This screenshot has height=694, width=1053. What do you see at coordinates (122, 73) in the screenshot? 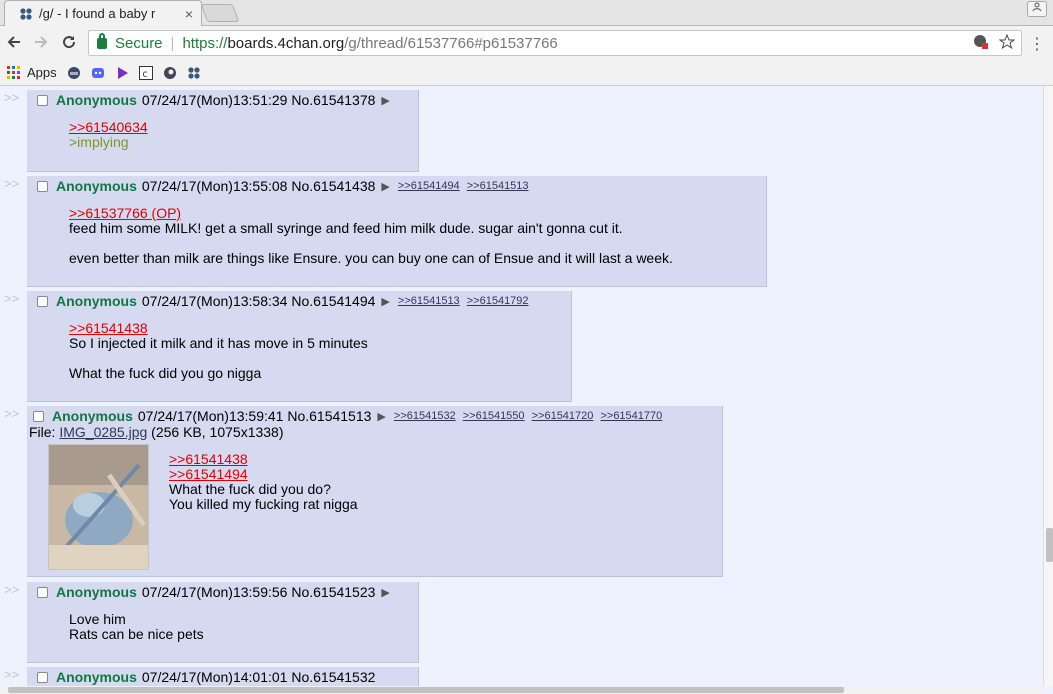
I see `twitch-play-icon` at bounding box center [122, 73].